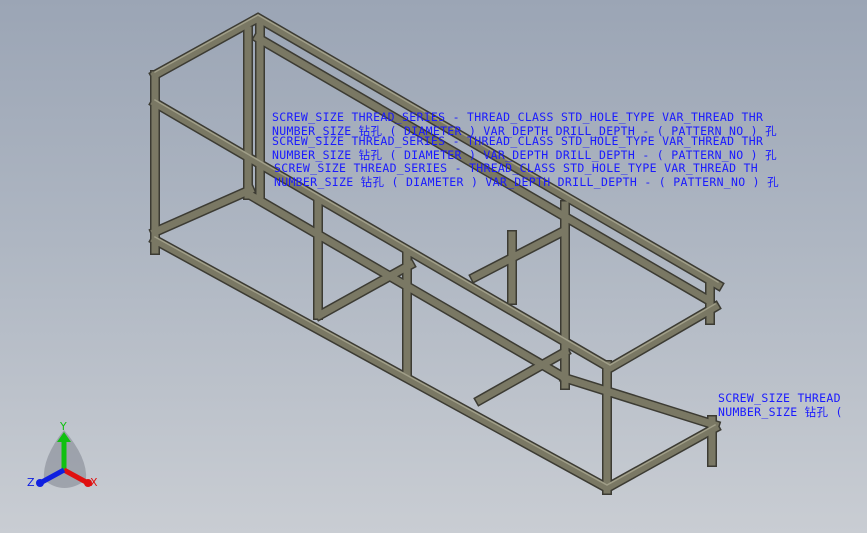 The height and width of the screenshot is (533, 867). Describe the element at coordinates (780, 412) in the screenshot. I see `callout-line-2: NUMBER_SIZE 钻孔 (` at that location.